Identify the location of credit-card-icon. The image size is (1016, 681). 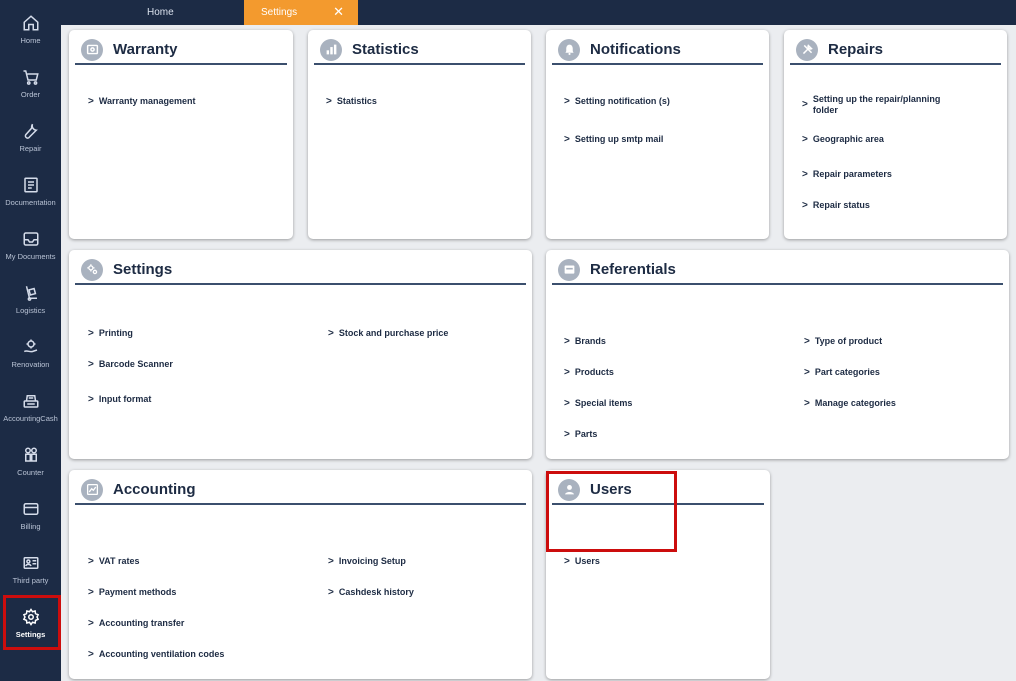
(30, 509).